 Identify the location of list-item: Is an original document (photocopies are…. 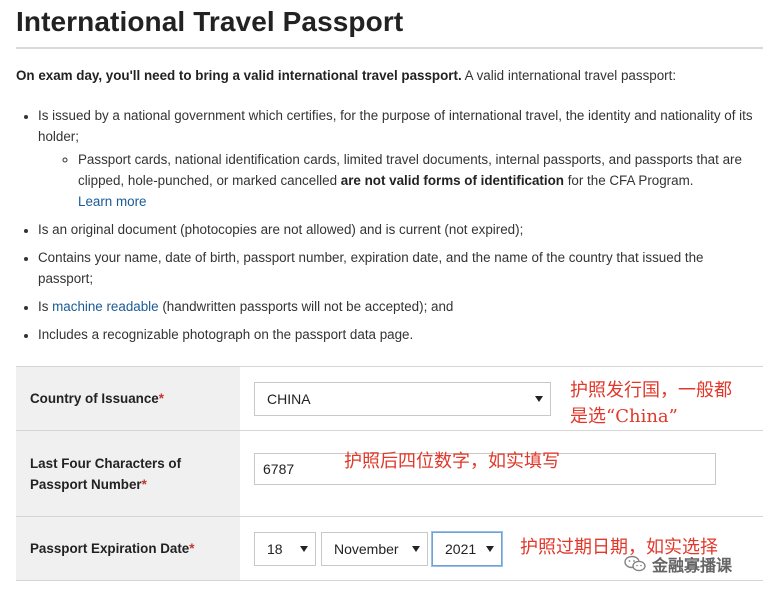
(399, 229).